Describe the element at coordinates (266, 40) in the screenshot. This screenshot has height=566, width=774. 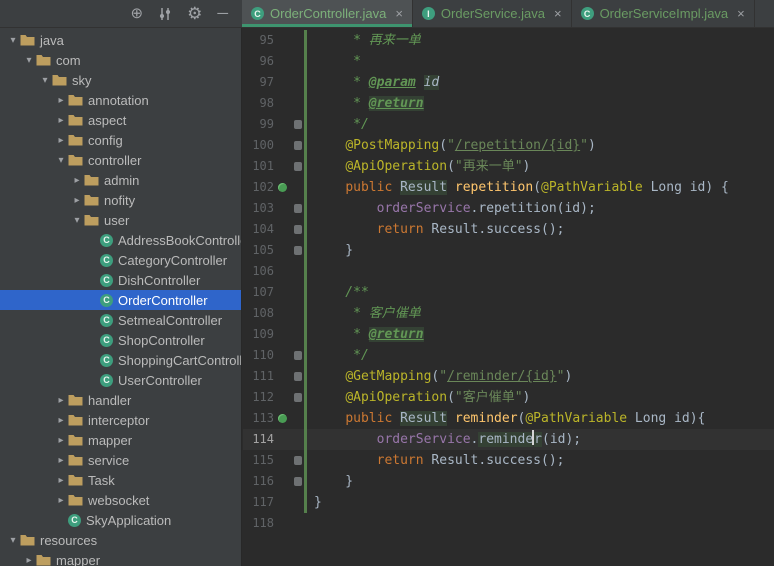
I see `line-number: 95` at that location.